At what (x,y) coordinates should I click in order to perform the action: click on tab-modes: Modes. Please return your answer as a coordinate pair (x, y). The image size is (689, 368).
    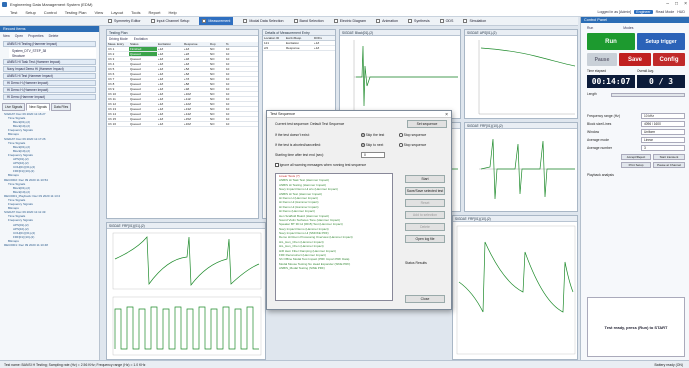
    Looking at the image, I should click on (628, 28).